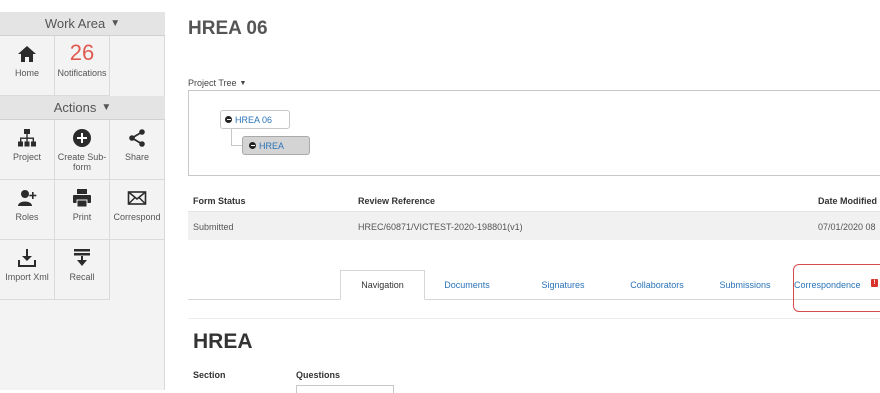  Describe the element at coordinates (848, 201) in the screenshot. I see `column-header-date-modified: Date Modified` at that location.